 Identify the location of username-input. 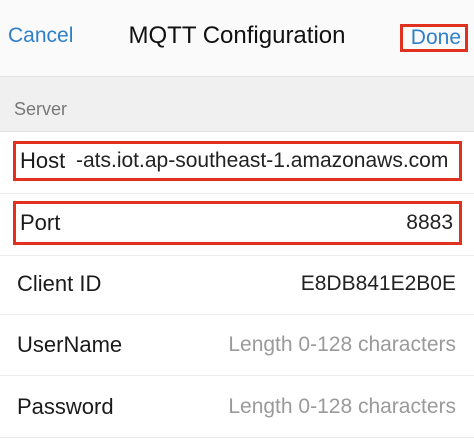
(326, 345).